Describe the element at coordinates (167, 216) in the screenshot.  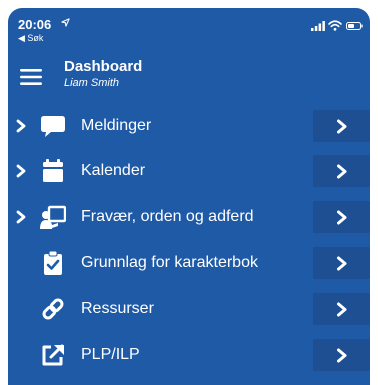
I see `menu-item-label: Fravær, orden og adferd` at that location.